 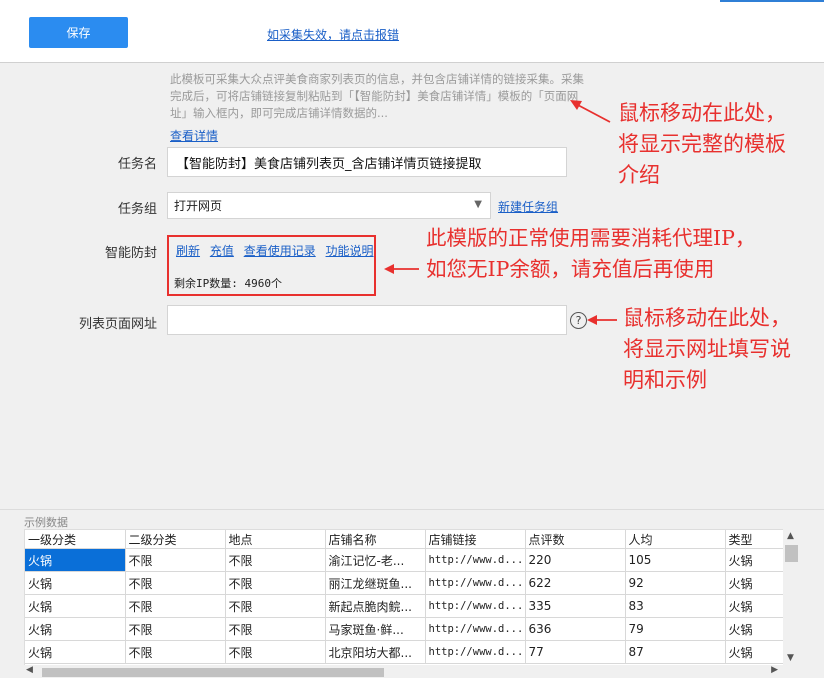 What do you see at coordinates (593, 113) in the screenshot?
I see `red-arrow-icon` at bounding box center [593, 113].